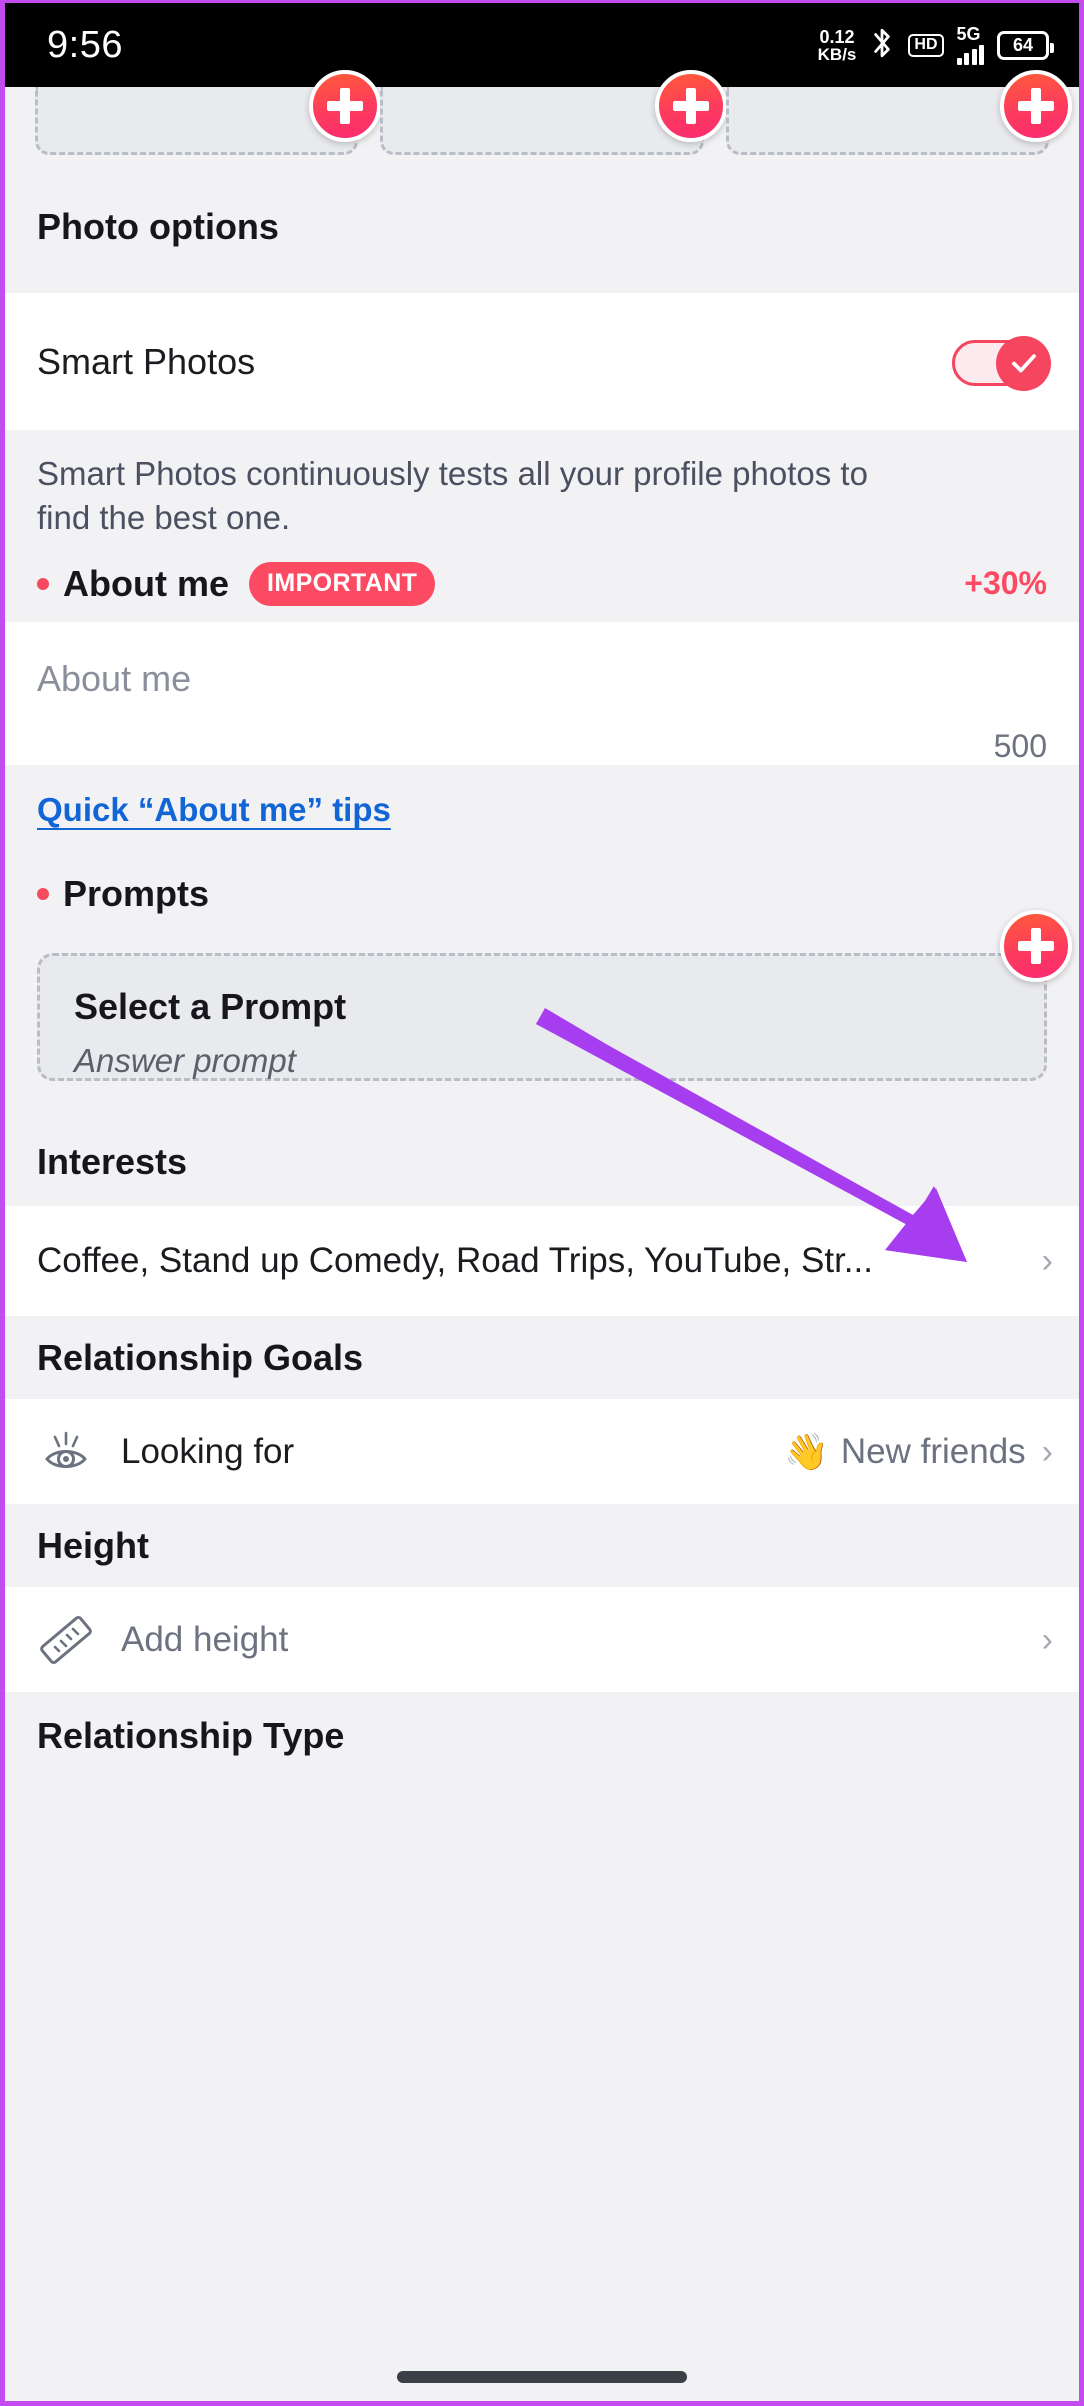 The image size is (1084, 2406). Describe the element at coordinates (542, 226) in the screenshot. I see `photo-options-header: Photo options` at that location.